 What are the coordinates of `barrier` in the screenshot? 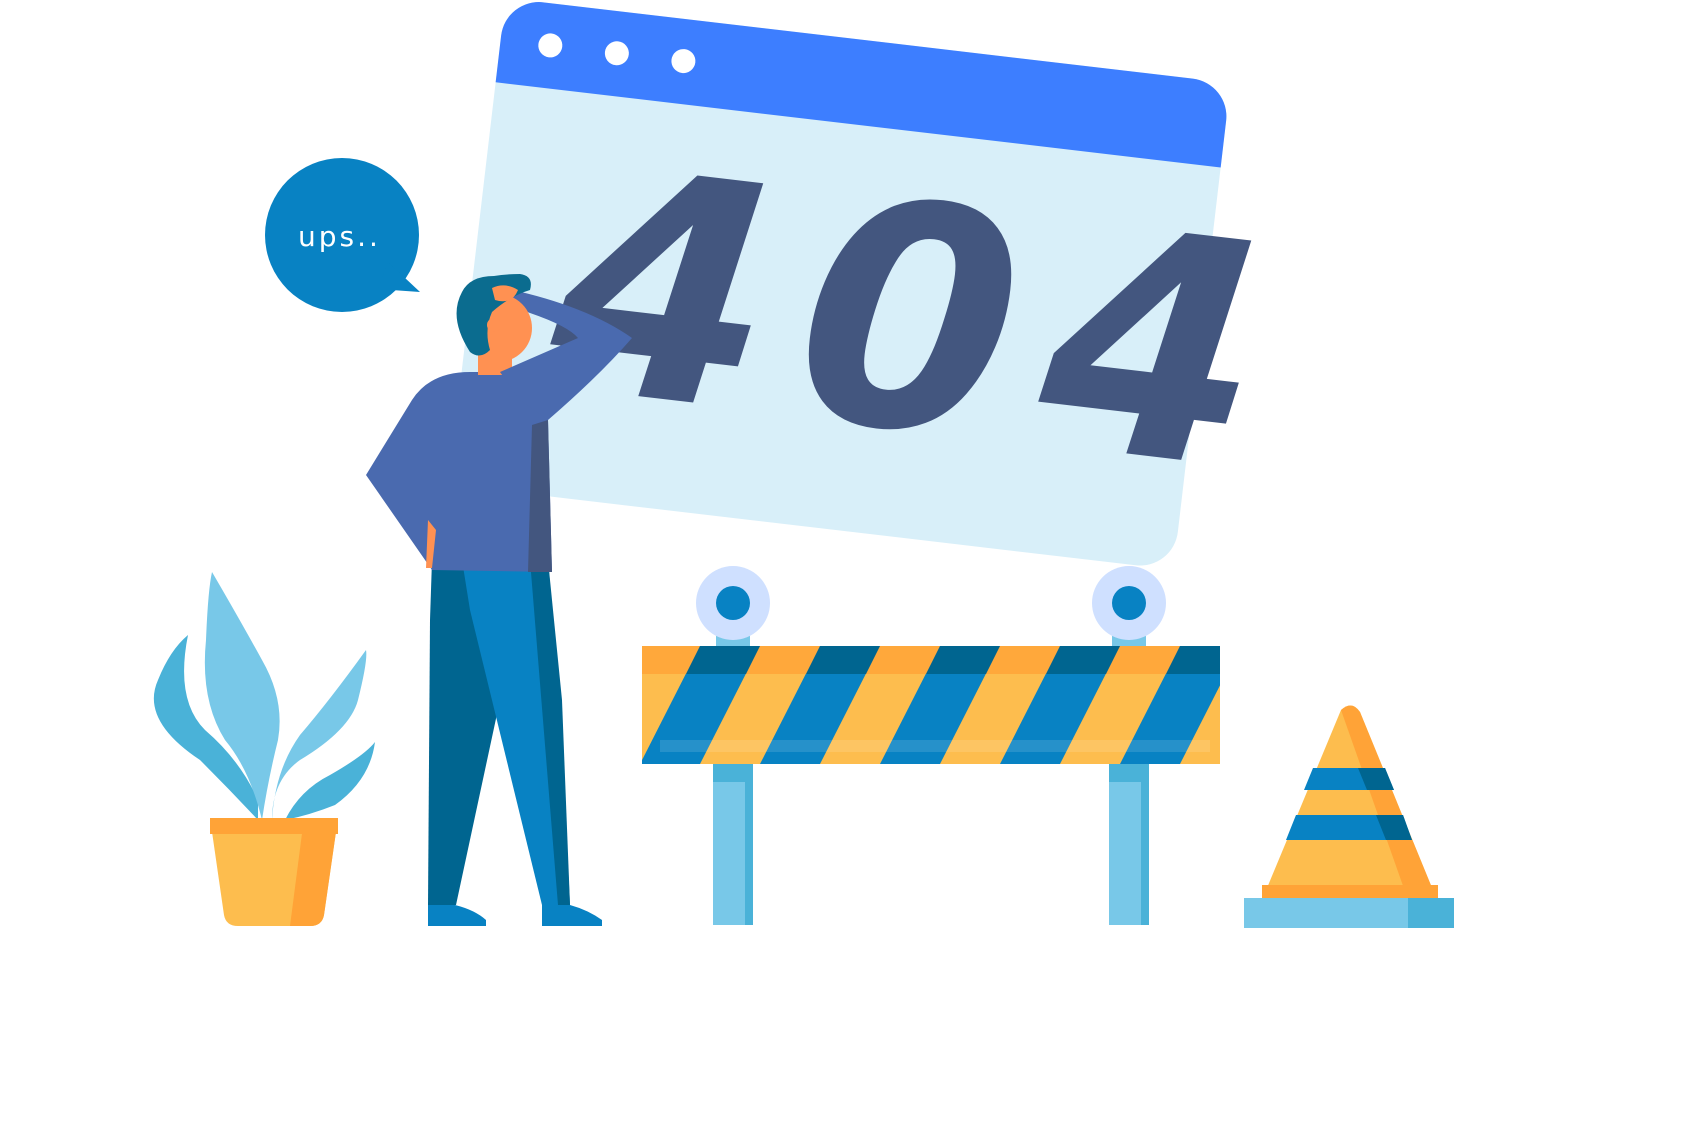 It's located at (931, 745).